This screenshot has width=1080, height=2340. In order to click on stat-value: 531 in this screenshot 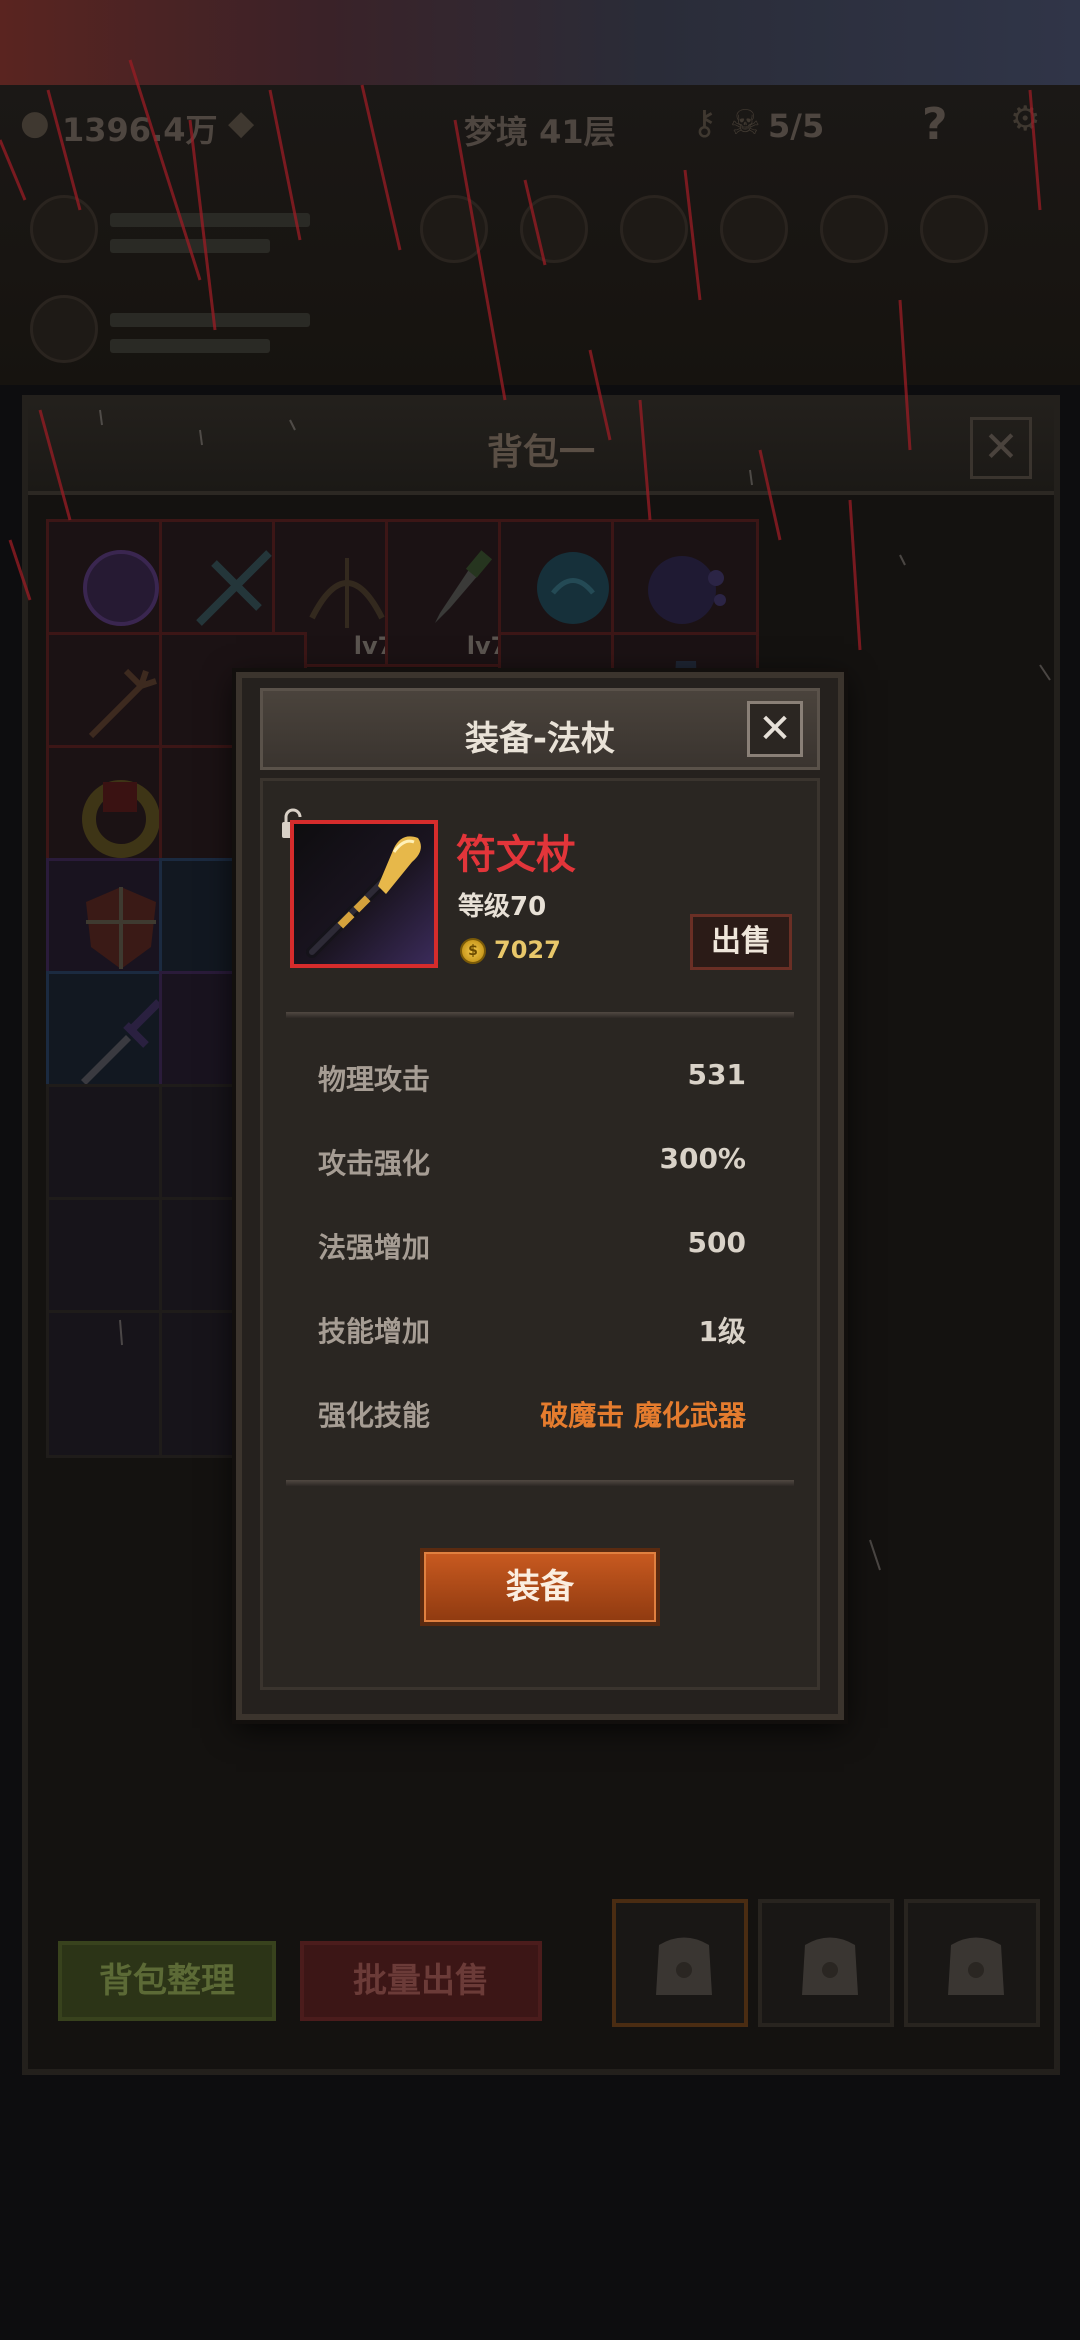, I will do `click(716, 1074)`.